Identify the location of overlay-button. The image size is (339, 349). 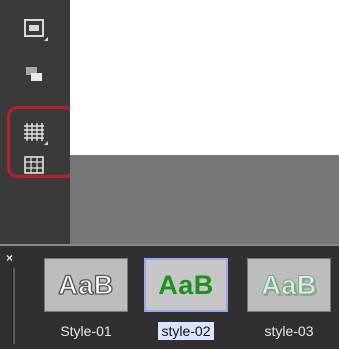
(34, 74).